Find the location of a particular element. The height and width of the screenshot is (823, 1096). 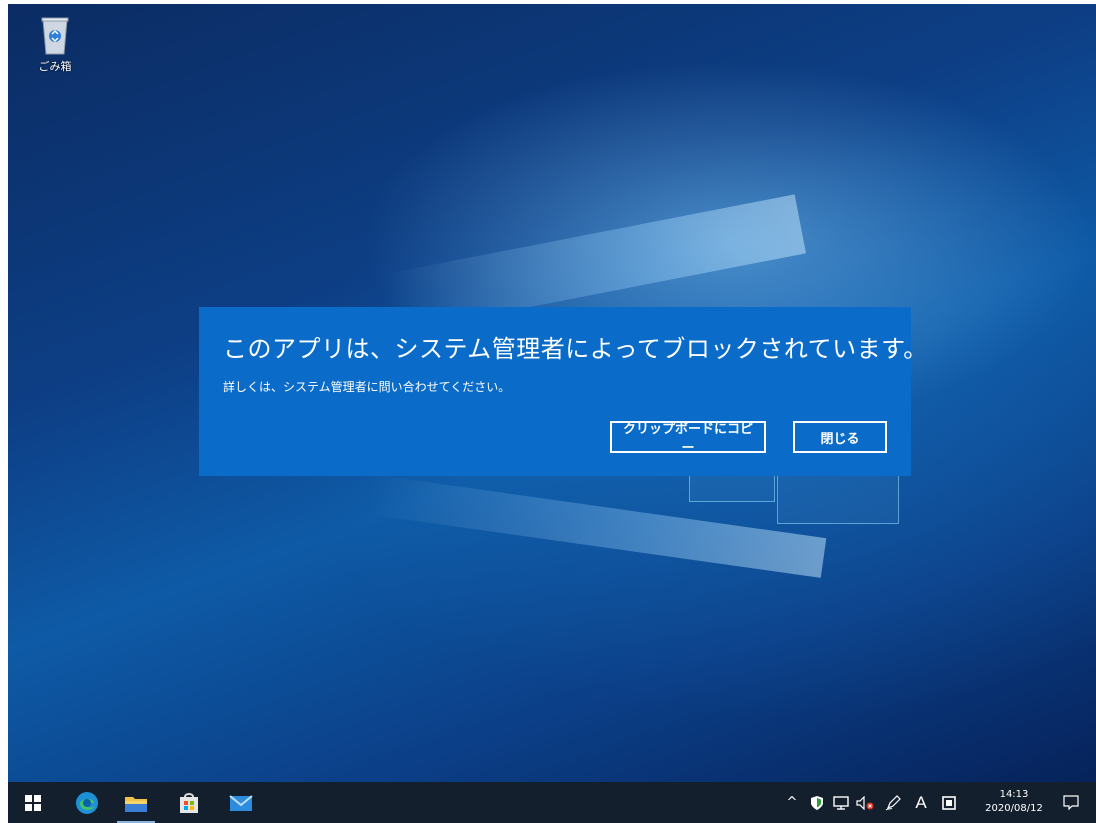

taskbar-mail-button is located at coordinates (241, 802).